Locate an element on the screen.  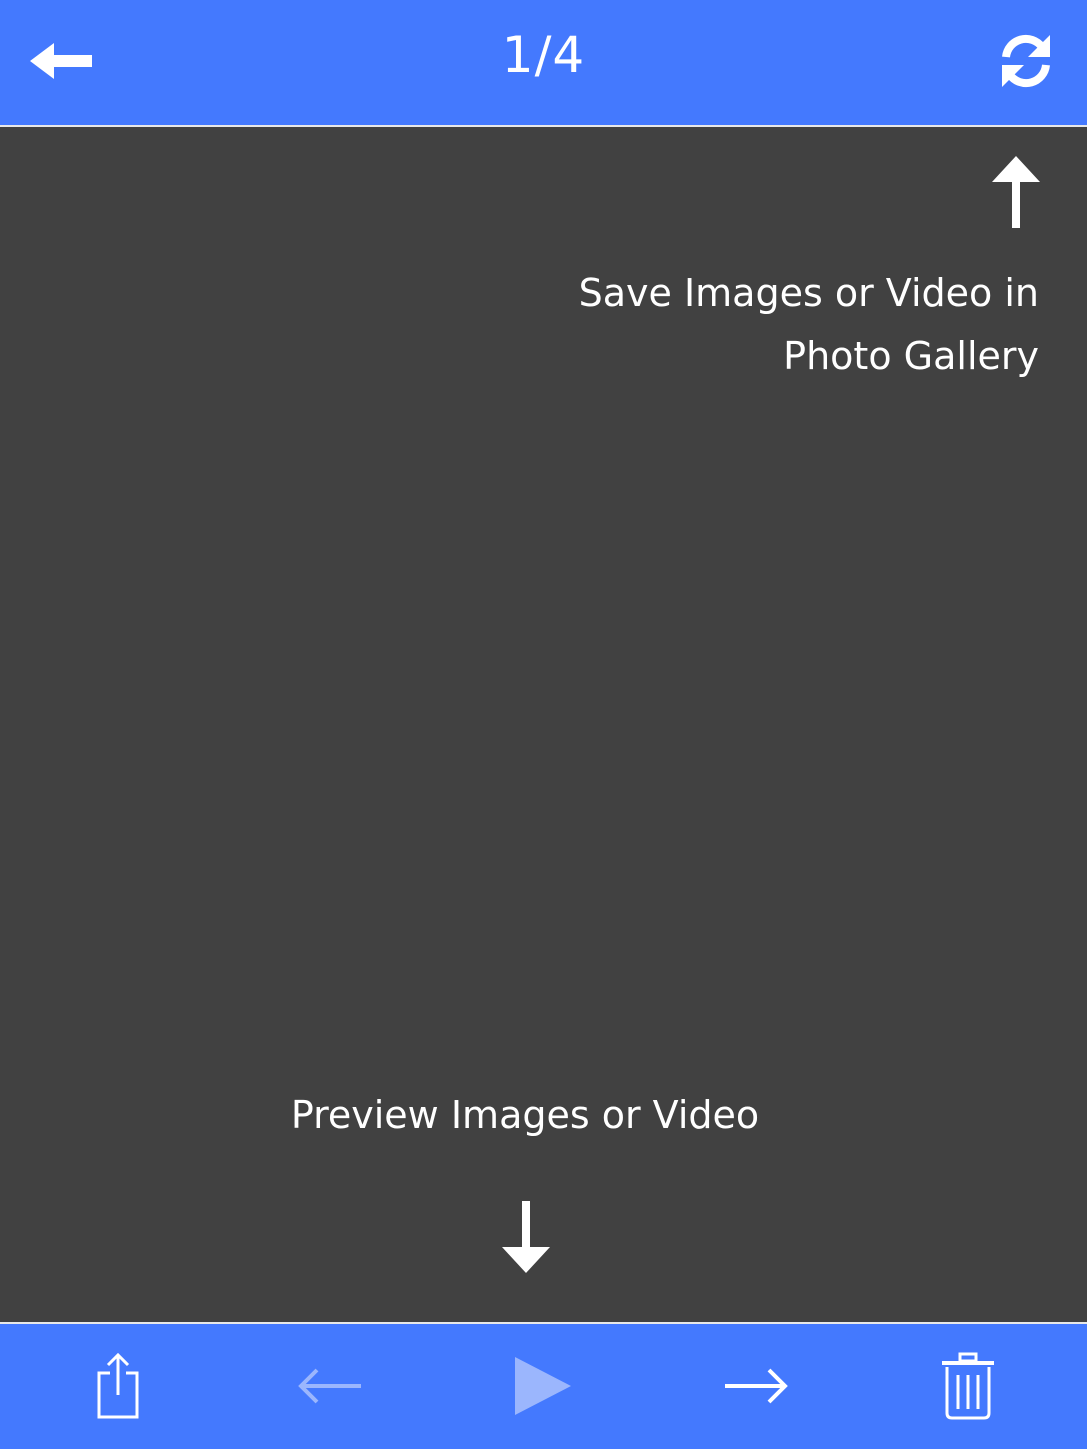
refresh-button is located at coordinates (1026, 63).